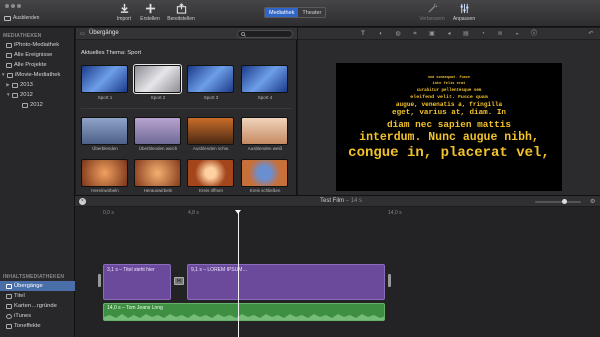 The width and height of the screenshot is (600, 337). What do you see at coordinates (558, 202) in the screenshot?
I see `zoom-slider` at bounding box center [558, 202].